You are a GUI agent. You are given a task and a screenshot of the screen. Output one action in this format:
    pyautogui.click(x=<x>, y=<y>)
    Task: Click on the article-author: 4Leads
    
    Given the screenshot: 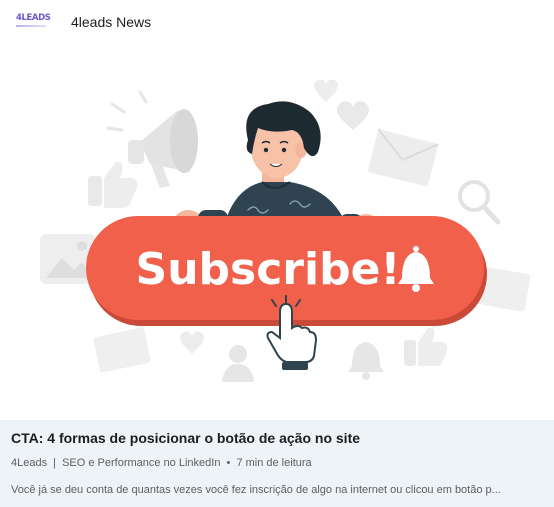 What is the action you would take?
    pyautogui.click(x=29, y=463)
    